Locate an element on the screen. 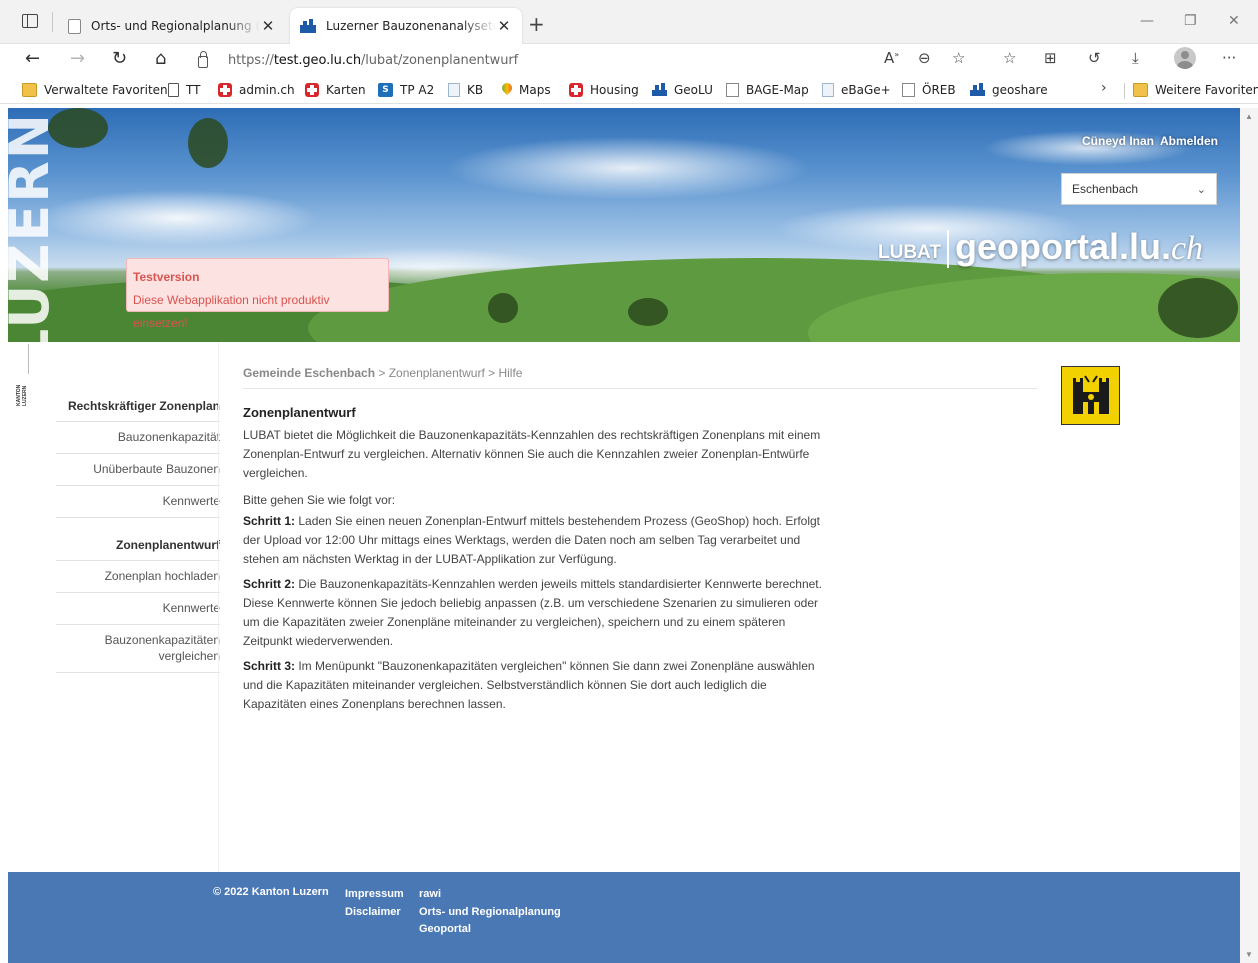 The image size is (1258, 963). footer-link-rawi: rawi is located at coordinates (490, 895).